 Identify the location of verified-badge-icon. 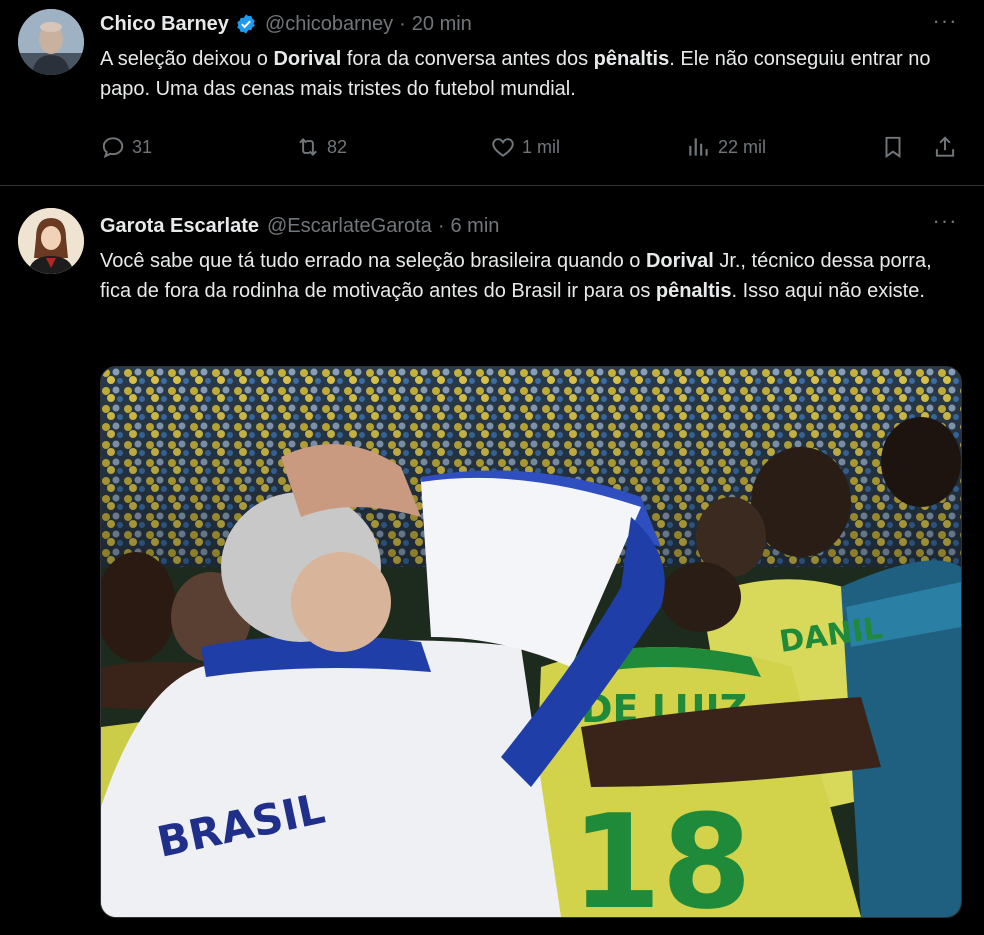
(246, 24).